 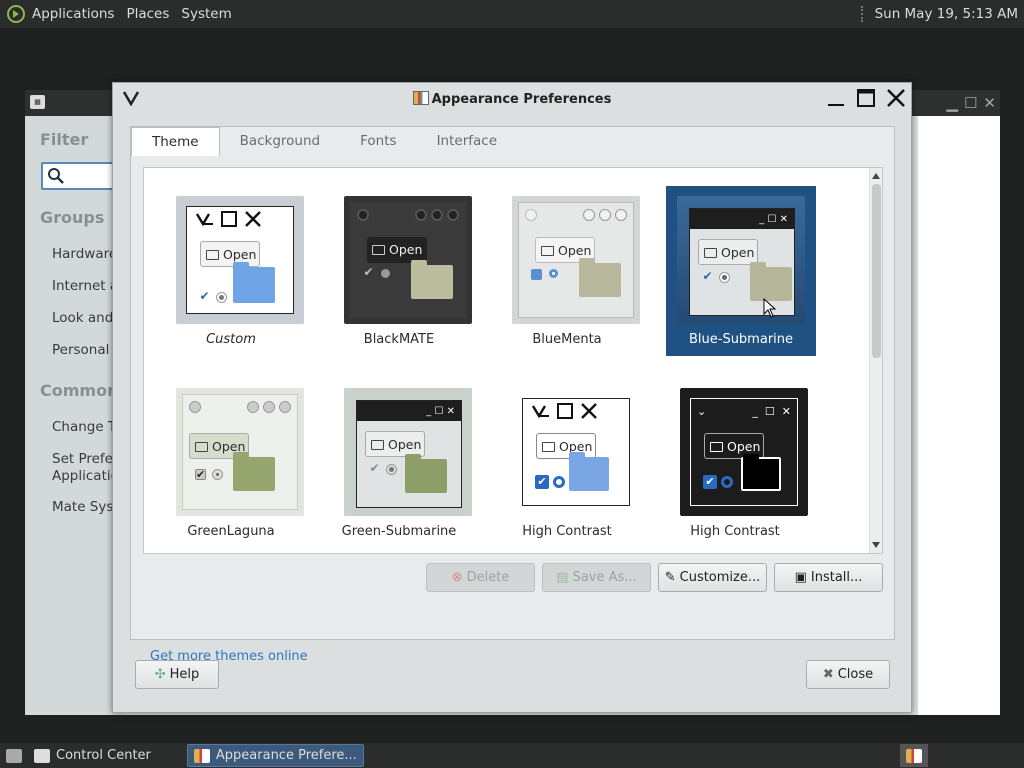 I want to click on scroll-up-icon, so click(x=876, y=176).